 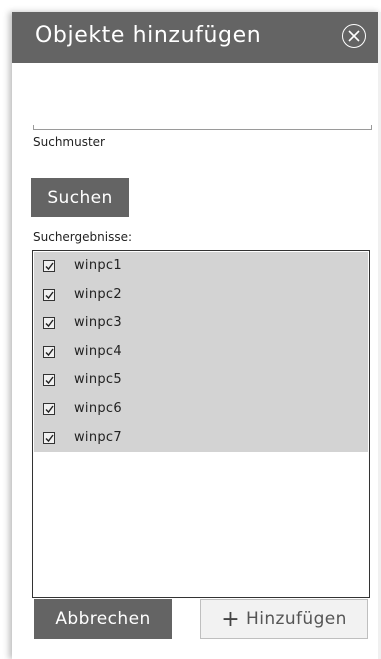 I want to click on result-item-winpc5: winpc5, so click(x=201, y=380).